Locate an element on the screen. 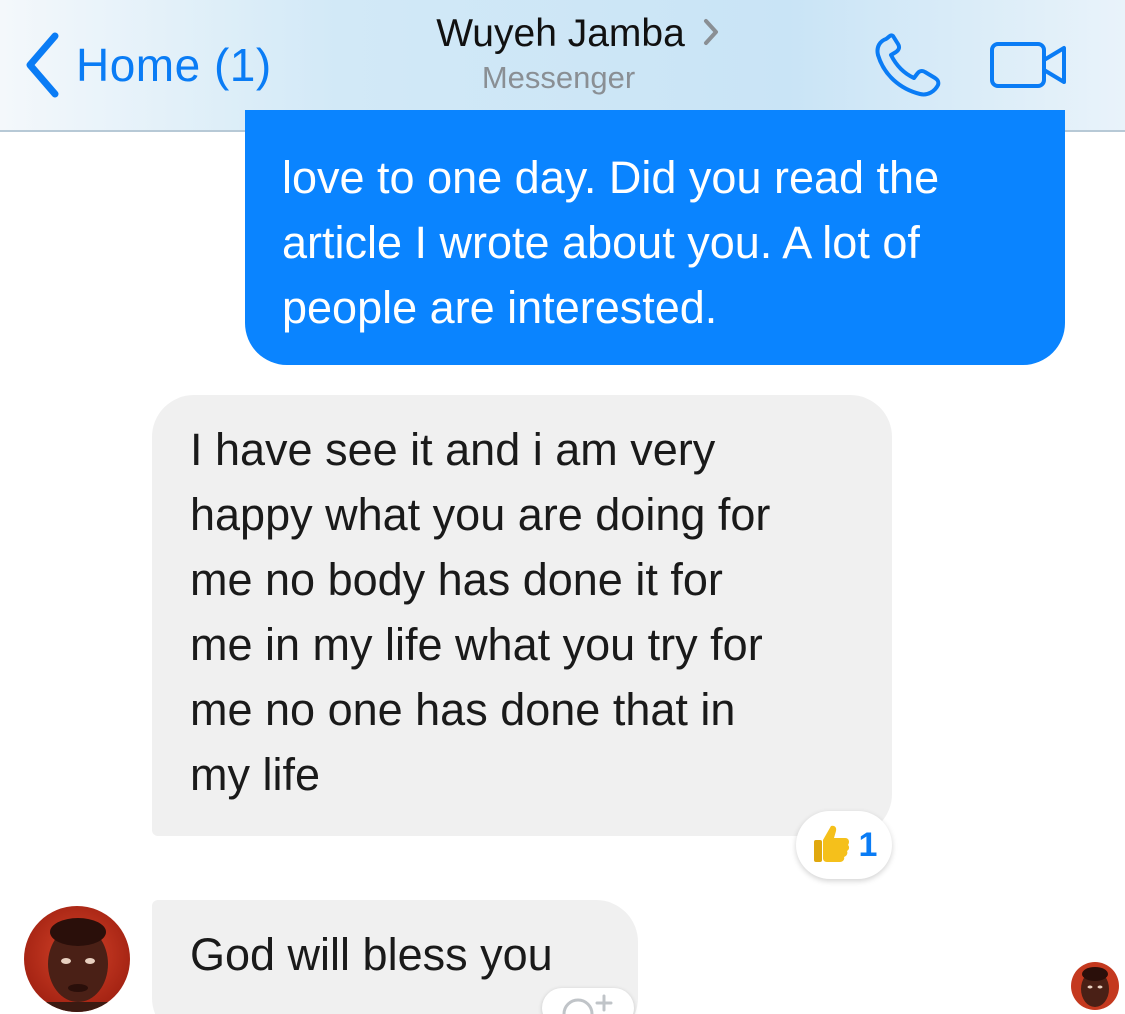  reaction-count: 1 is located at coordinates (868, 844).